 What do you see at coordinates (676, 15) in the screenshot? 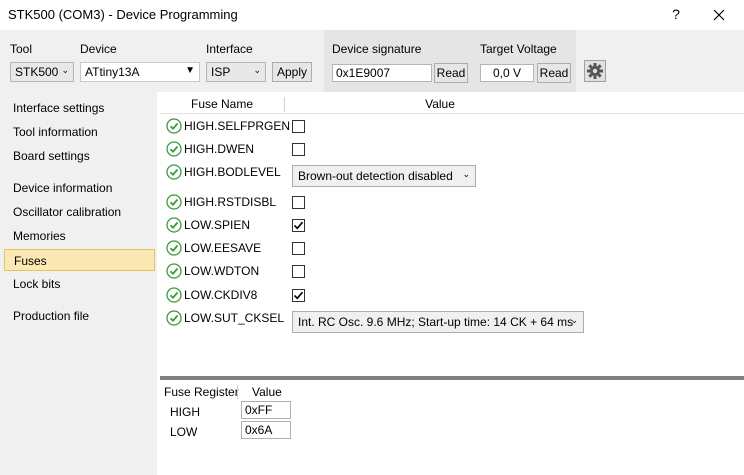
I see `help-button: ?` at bounding box center [676, 15].